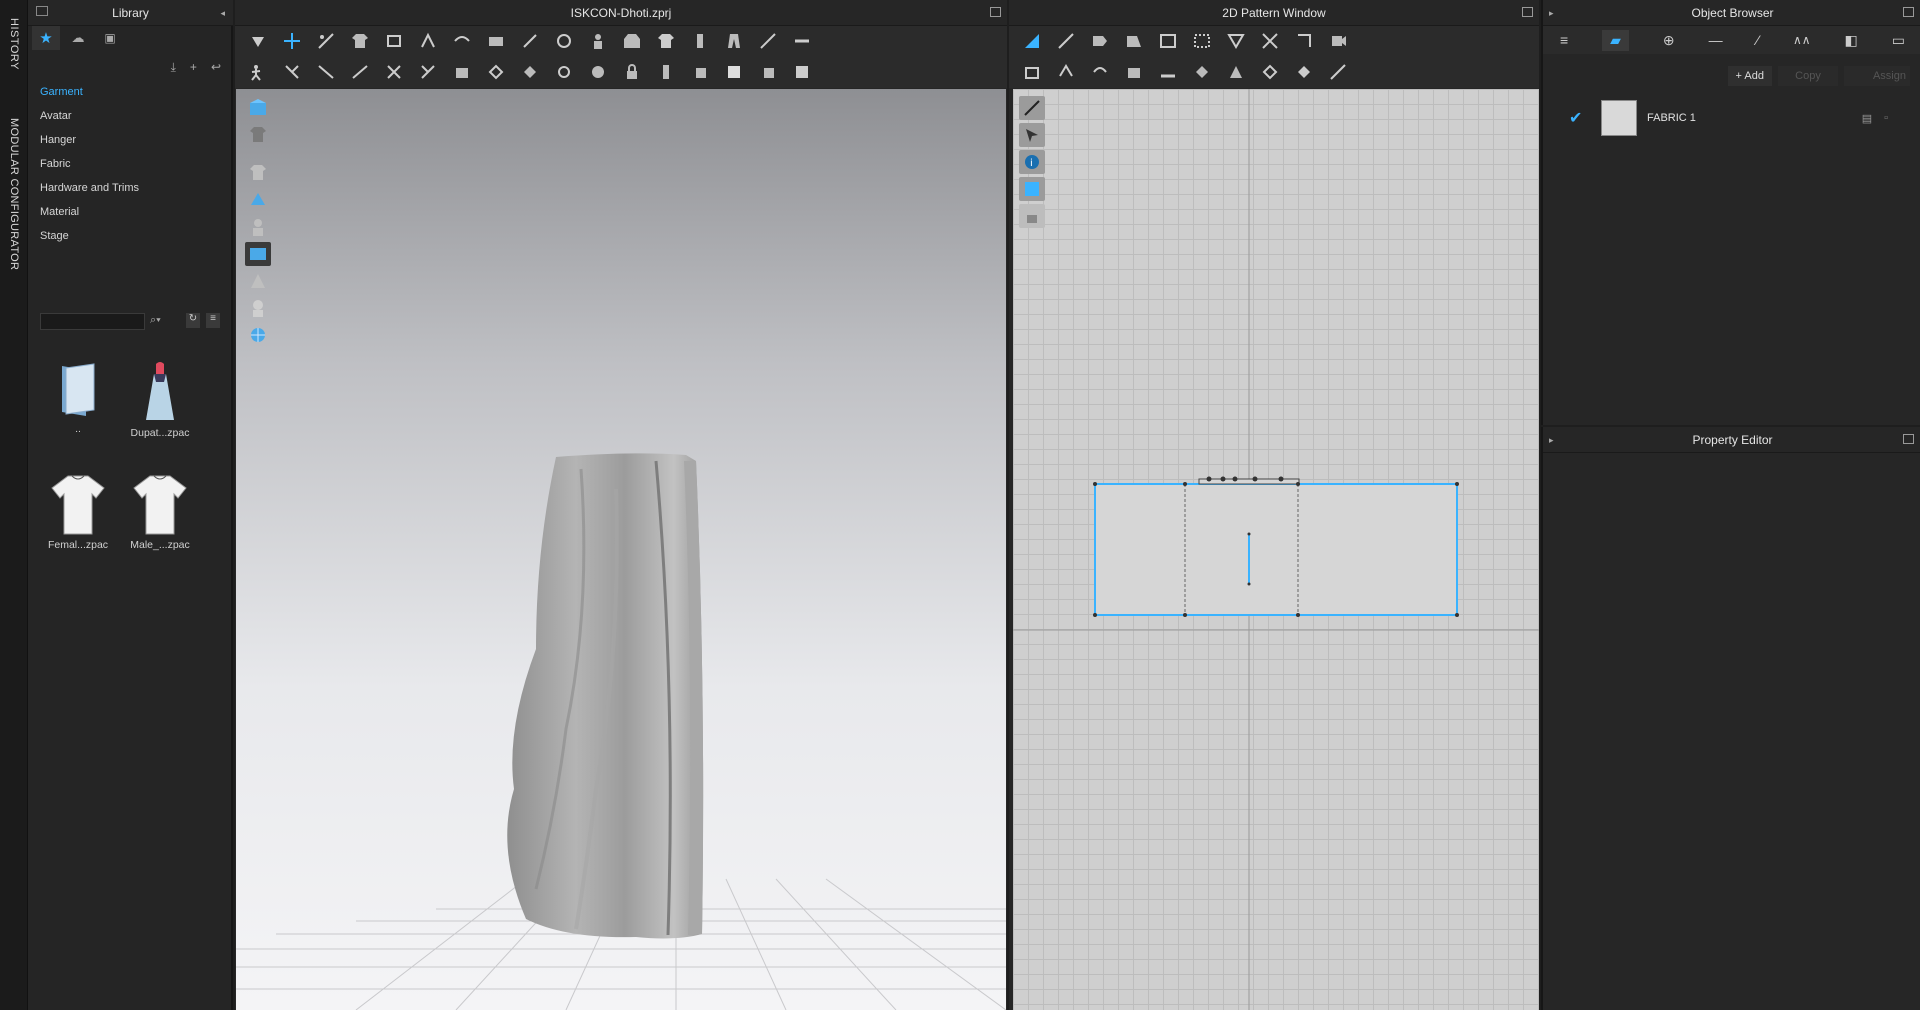 The width and height of the screenshot is (1920, 1010). What do you see at coordinates (1066, 72) in the screenshot?
I see `fold-arrange-icon` at bounding box center [1066, 72].